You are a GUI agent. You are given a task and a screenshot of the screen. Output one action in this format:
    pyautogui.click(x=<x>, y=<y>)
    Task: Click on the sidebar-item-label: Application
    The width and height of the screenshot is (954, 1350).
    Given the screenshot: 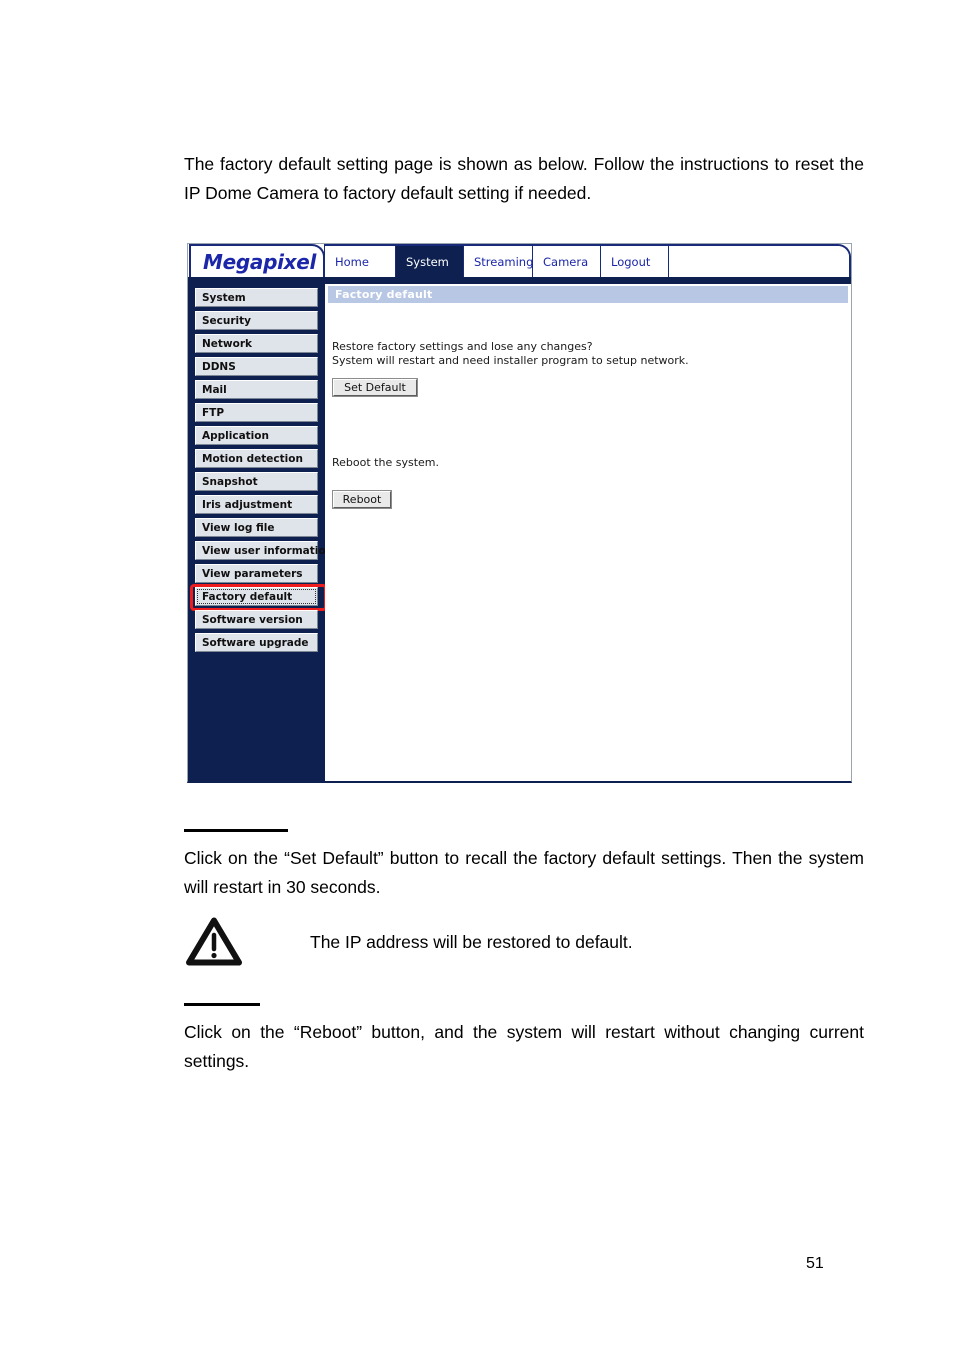 What is the action you would take?
    pyautogui.click(x=235, y=435)
    